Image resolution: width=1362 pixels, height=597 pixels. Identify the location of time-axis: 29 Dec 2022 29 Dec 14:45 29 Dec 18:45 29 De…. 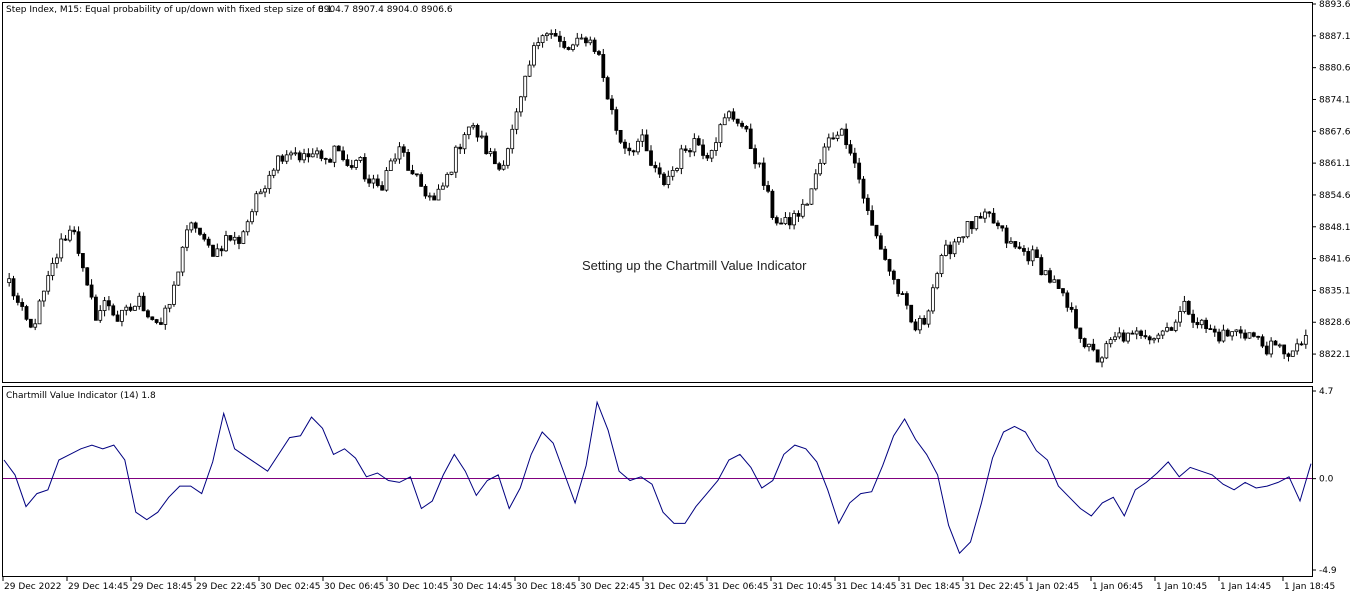
(668, 584).